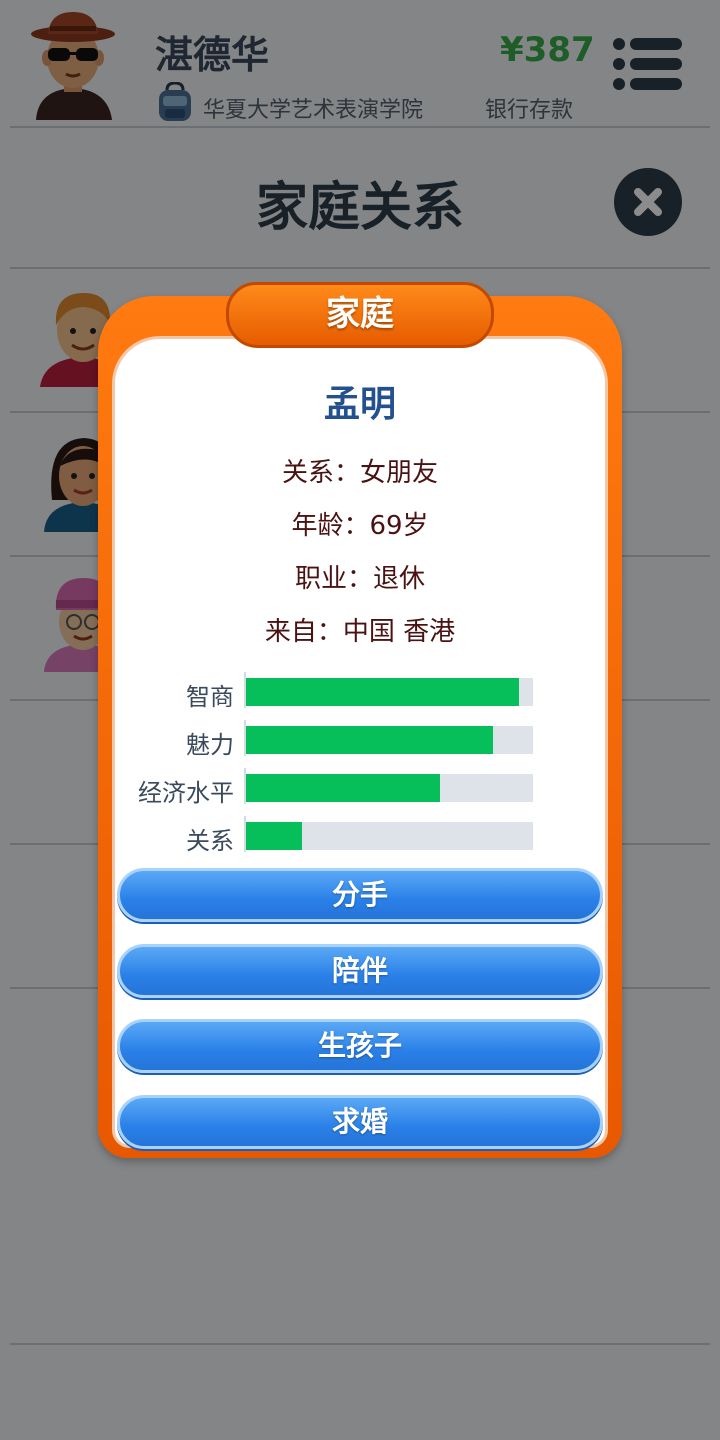 The height and width of the screenshot is (1440, 720). I want to click on accompany-button: 陪伴, so click(360, 971).